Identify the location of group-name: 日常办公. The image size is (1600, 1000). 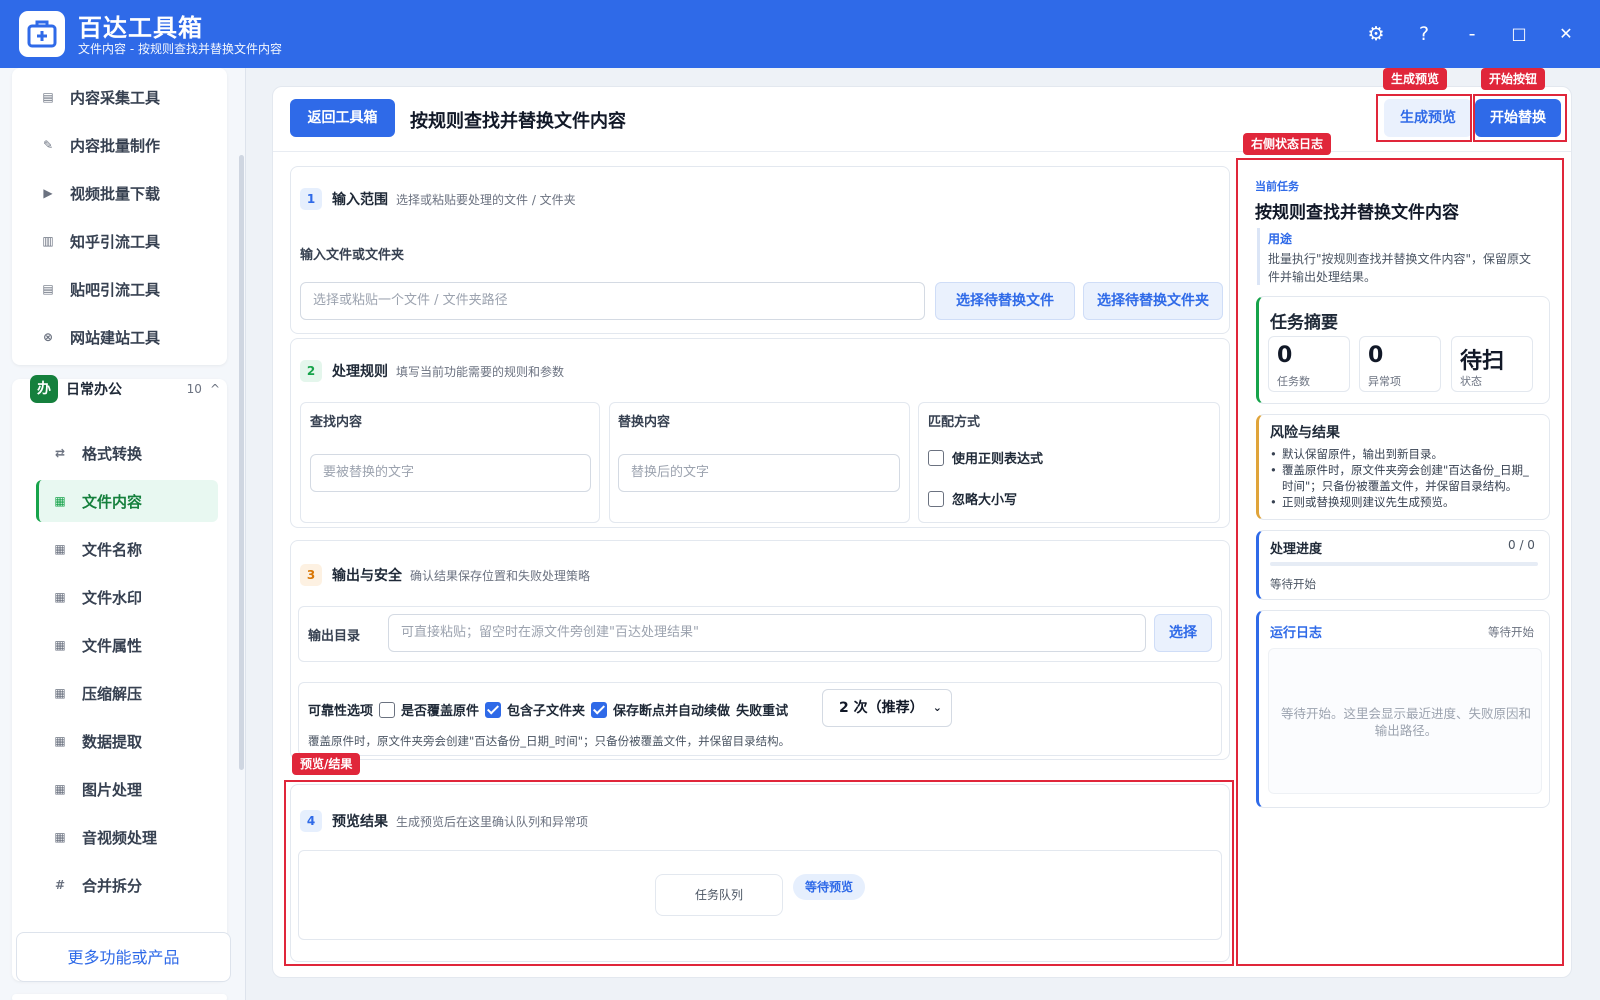
(94, 390).